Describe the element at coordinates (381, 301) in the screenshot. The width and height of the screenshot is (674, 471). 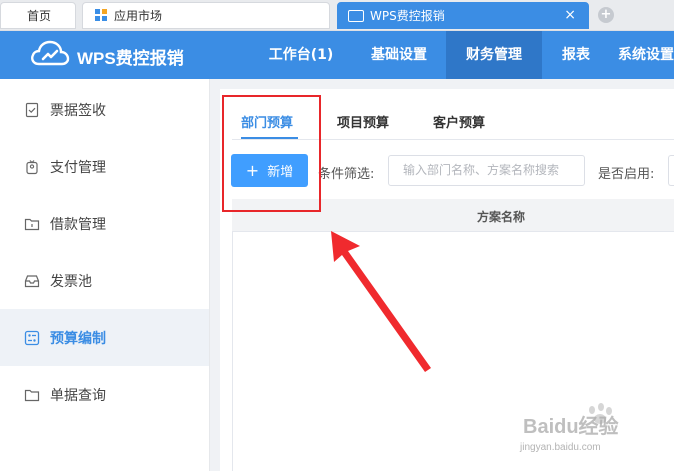
I see `annotation-arrow` at that location.